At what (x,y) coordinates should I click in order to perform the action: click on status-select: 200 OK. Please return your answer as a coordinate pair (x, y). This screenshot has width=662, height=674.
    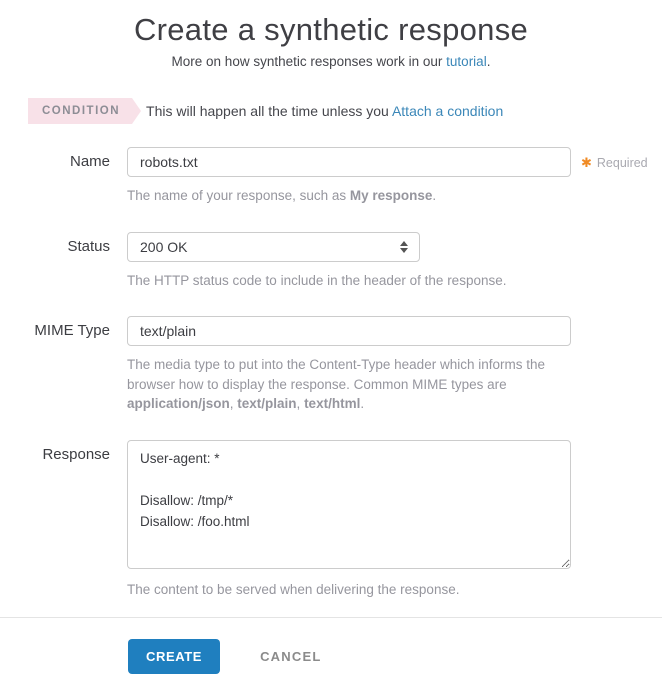
    Looking at the image, I should click on (273, 246).